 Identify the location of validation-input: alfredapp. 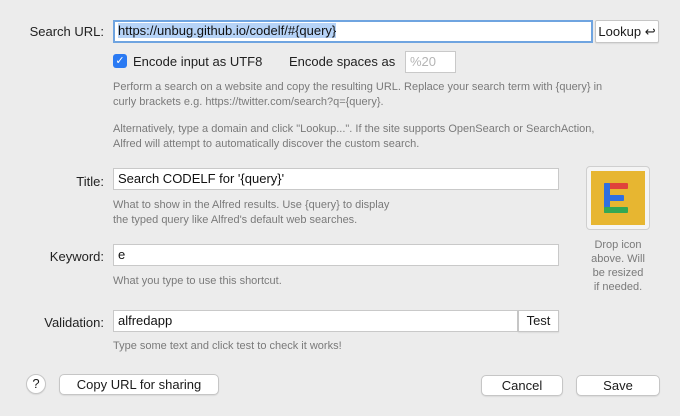
(315, 321).